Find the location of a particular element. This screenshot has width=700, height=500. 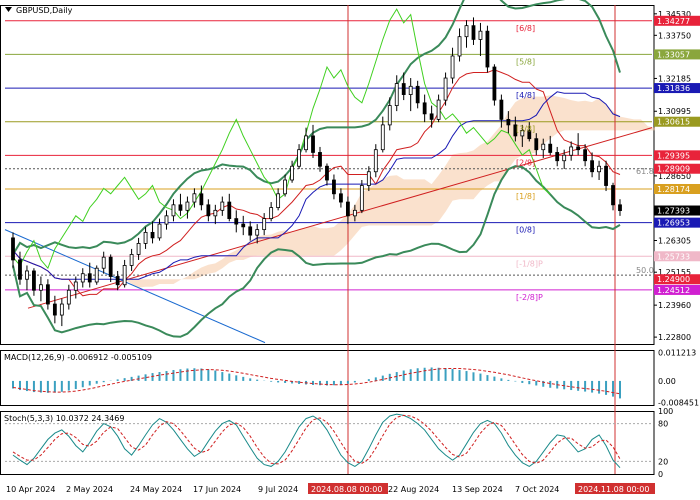

macd-tick-1: 0.00 is located at coordinates (667, 381).